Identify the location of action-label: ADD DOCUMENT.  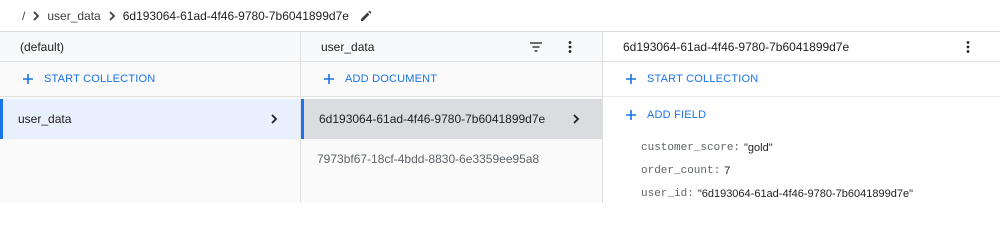
(391, 79).